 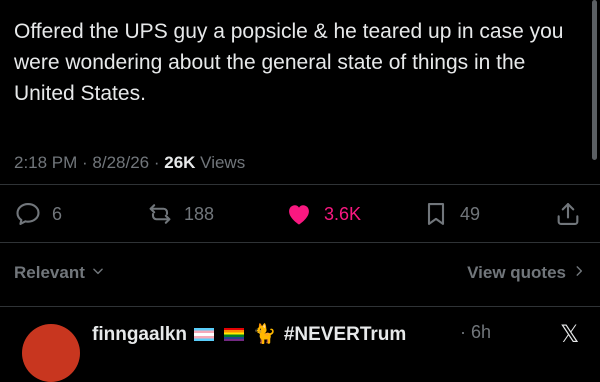 What do you see at coordinates (451, 214) in the screenshot?
I see `bookmark-button: 49` at bounding box center [451, 214].